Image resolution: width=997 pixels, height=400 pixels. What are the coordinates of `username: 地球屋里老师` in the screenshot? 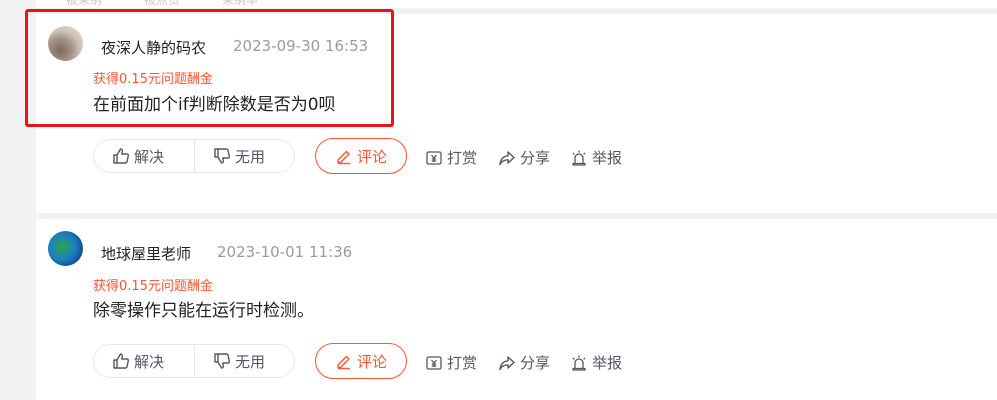 It's located at (146, 253).